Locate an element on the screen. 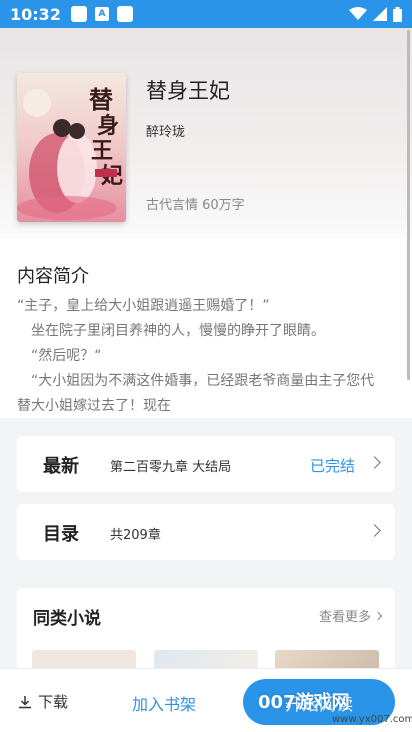  book-cover: 替 身 王 妃 is located at coordinates (71, 147).